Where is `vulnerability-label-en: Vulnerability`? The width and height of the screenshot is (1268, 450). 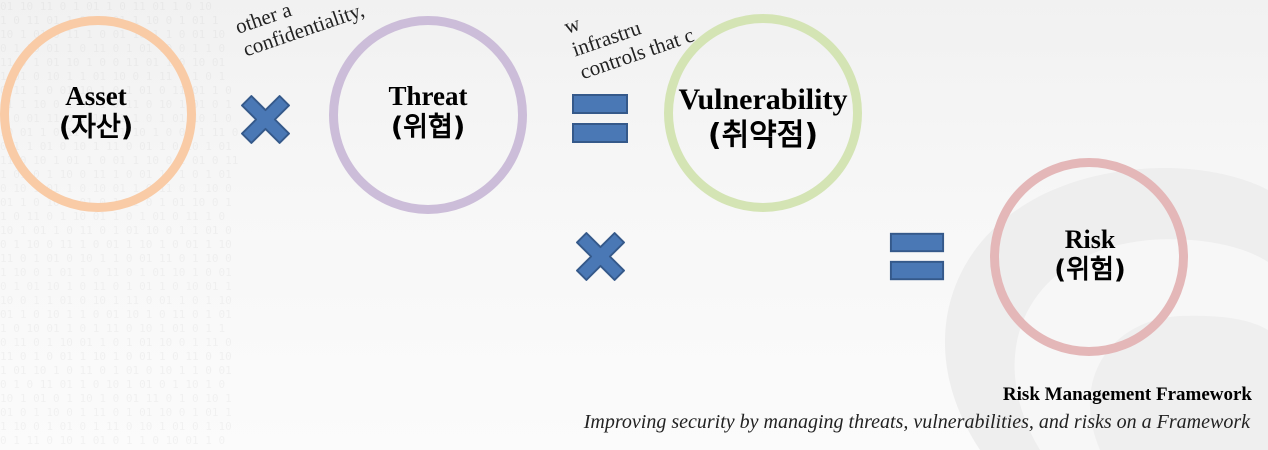 vulnerability-label-en: Vulnerability is located at coordinates (763, 99).